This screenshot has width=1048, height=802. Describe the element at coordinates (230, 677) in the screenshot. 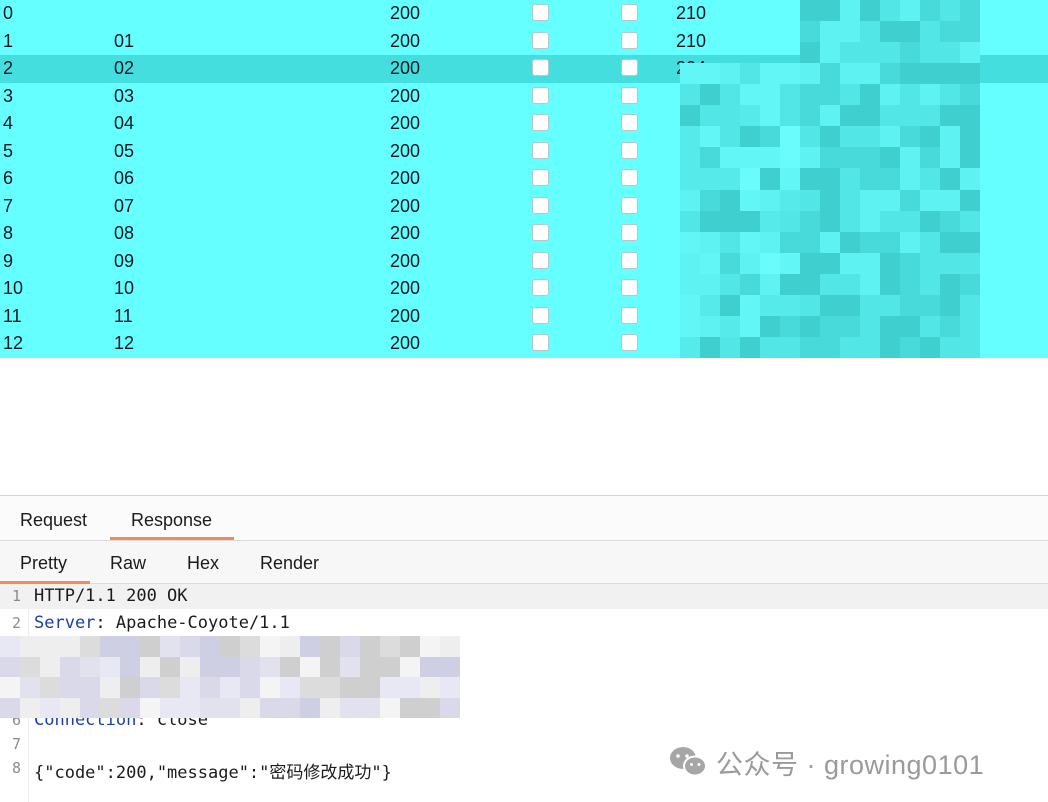

I see `redacted-headers` at that location.